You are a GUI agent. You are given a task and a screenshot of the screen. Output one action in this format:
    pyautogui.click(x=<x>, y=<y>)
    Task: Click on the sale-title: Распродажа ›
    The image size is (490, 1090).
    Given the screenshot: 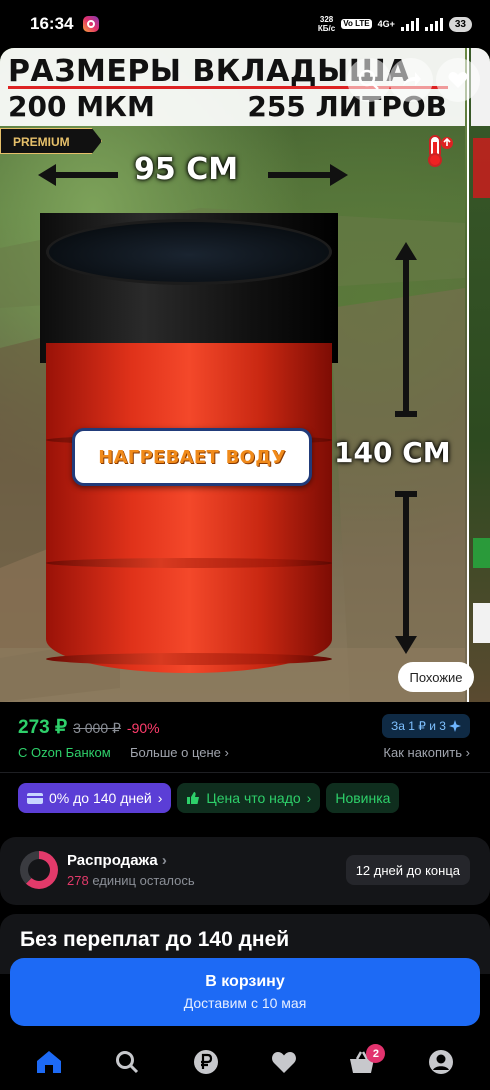 What is the action you would take?
    pyautogui.click(x=117, y=860)
    